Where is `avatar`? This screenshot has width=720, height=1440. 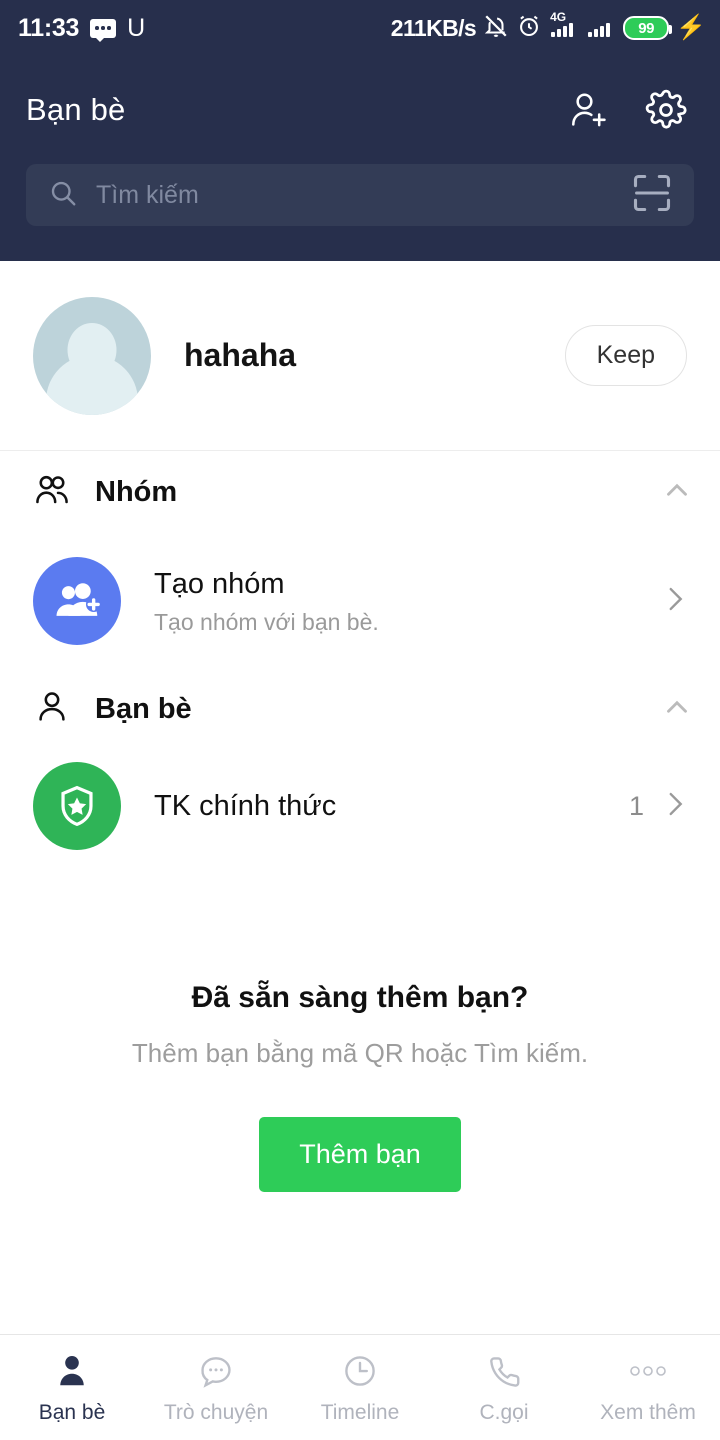
avatar is located at coordinates (92, 355).